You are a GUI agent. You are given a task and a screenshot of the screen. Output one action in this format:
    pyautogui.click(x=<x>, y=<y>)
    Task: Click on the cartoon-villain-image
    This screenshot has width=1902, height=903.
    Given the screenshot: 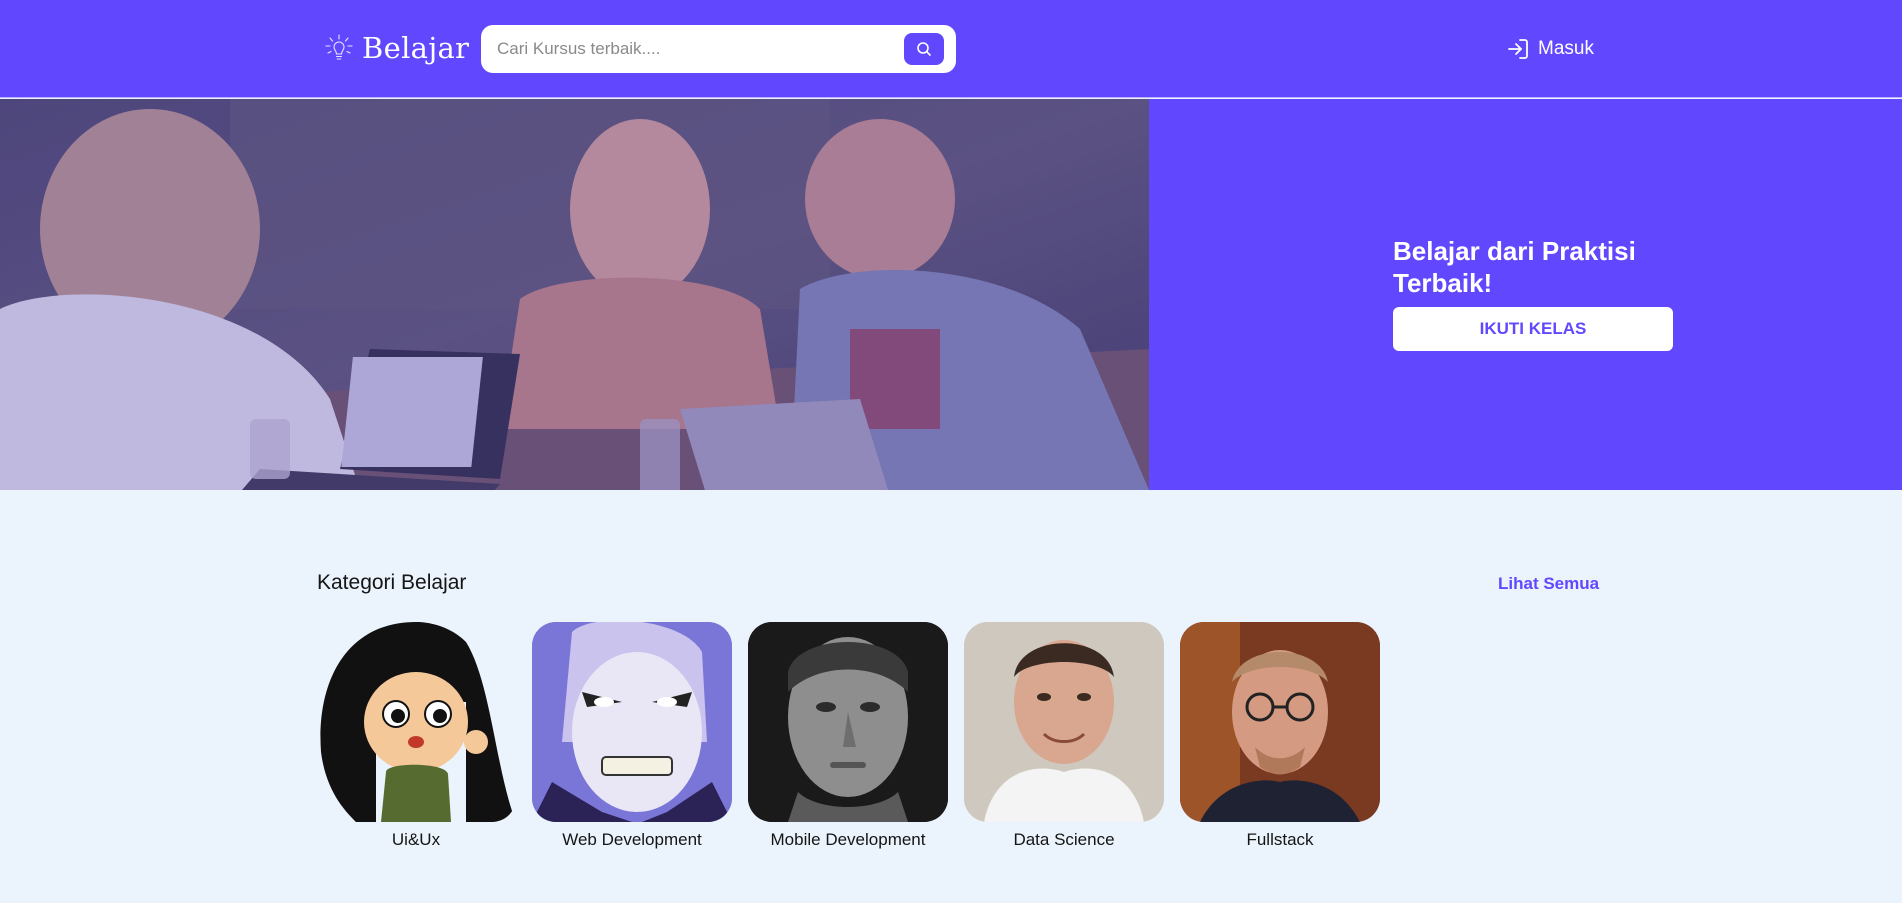 What is the action you would take?
    pyautogui.click(x=632, y=722)
    